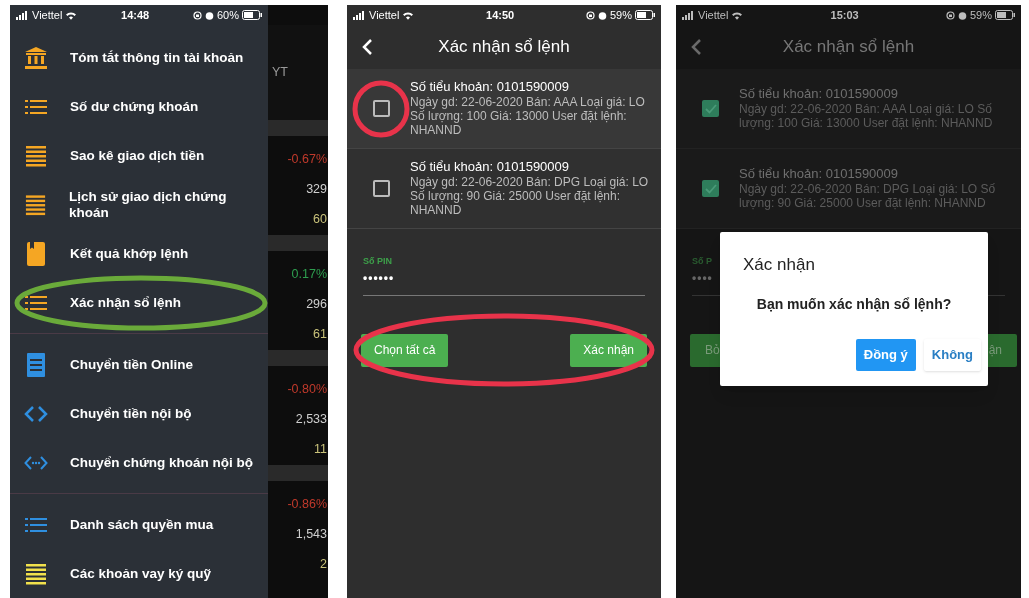 This screenshot has width=1029, height=598. Describe the element at coordinates (307, 504) in the screenshot. I see `market-value: -0.86%` at that location.